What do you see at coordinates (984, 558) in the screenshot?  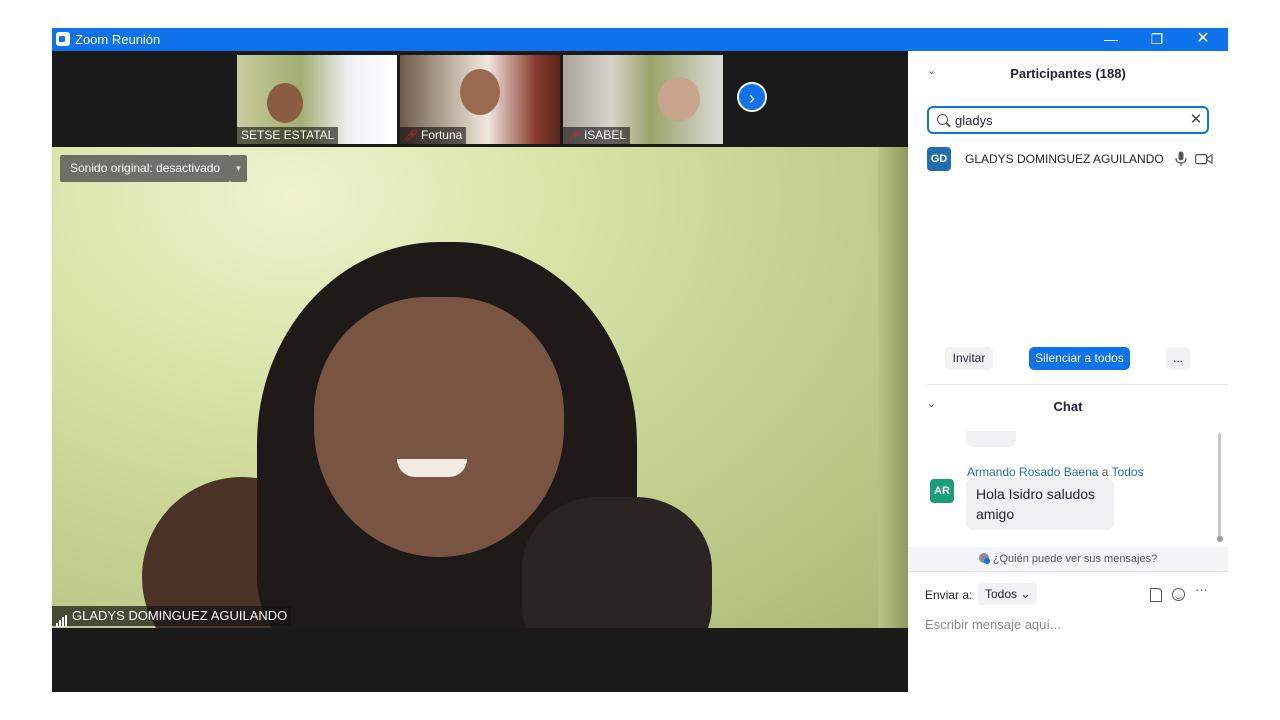 I see `person-info-icon` at bounding box center [984, 558].